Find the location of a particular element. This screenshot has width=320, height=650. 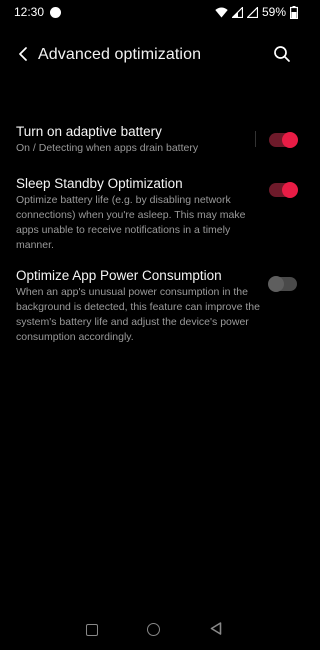

notification-dot-icon is located at coordinates (56, 12).